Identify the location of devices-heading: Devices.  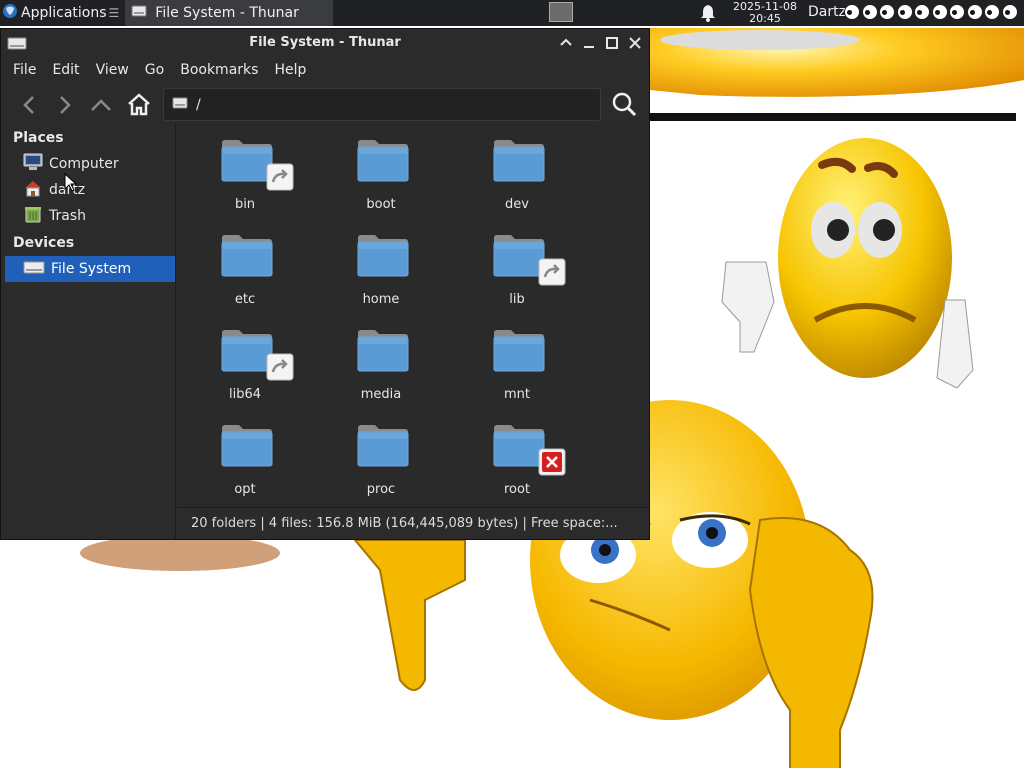
(44, 243).